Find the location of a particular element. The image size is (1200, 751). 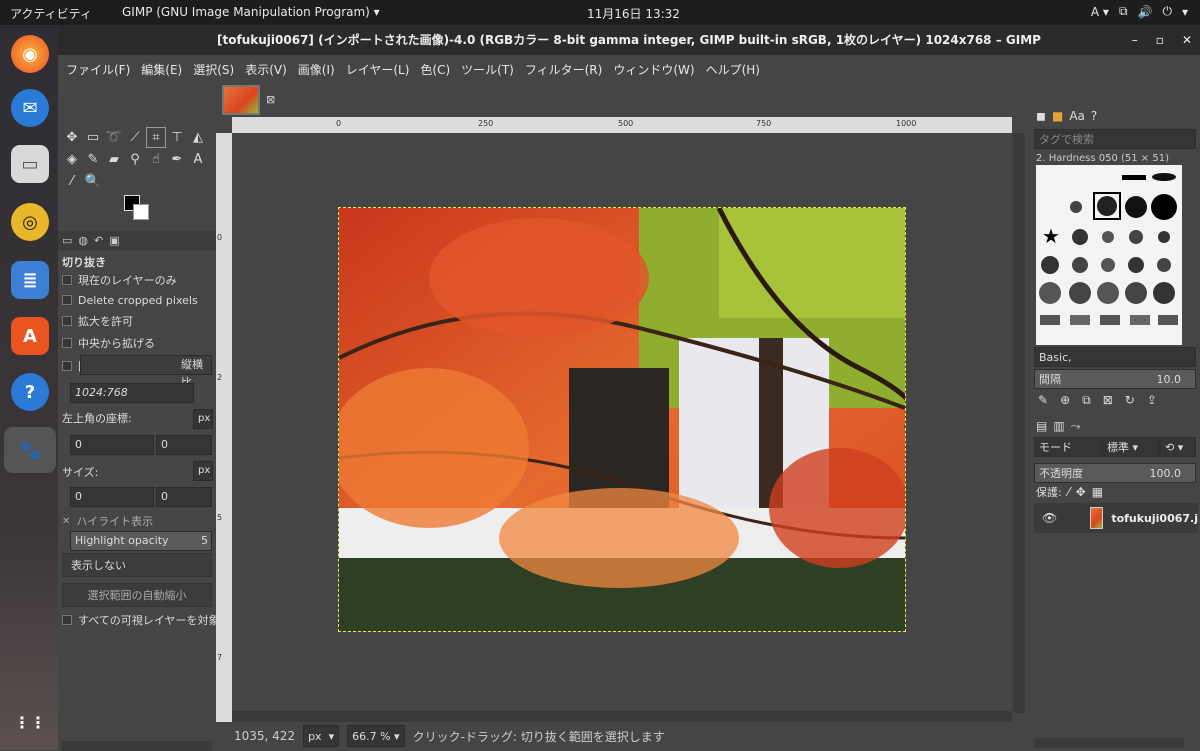

size-w-input: 0 is located at coordinates (112, 497).